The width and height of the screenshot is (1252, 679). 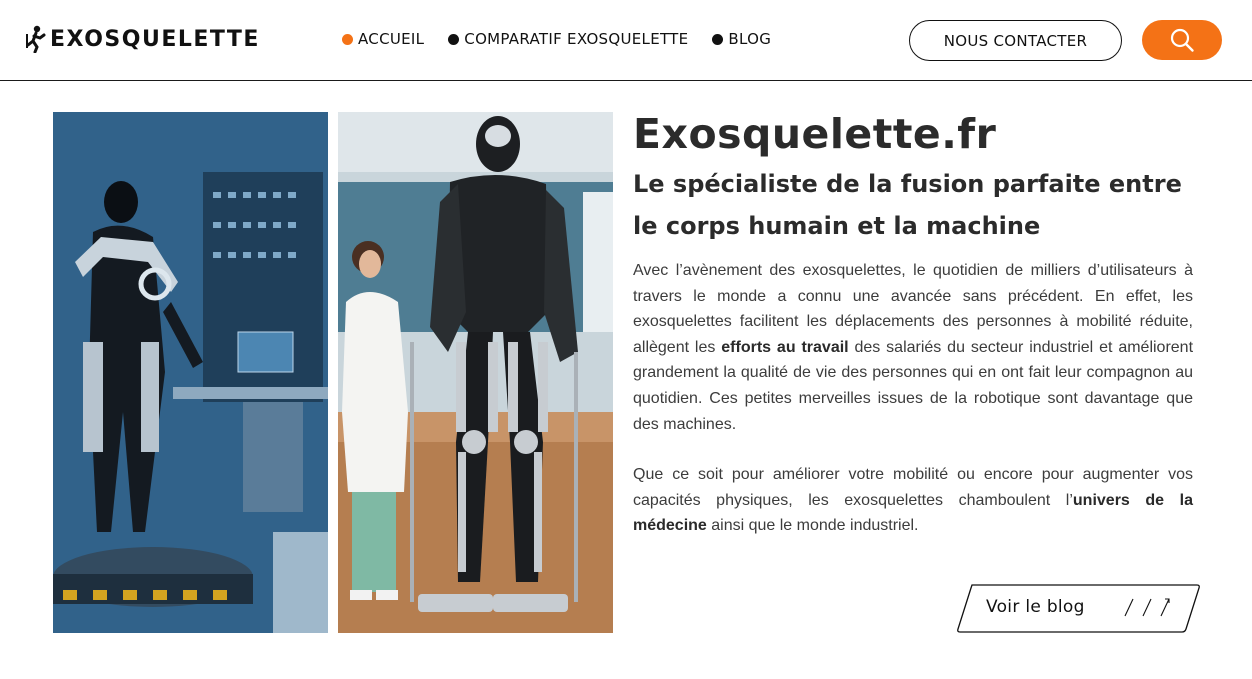 What do you see at coordinates (1015, 40) in the screenshot?
I see `contact-button: NOUS CONTACTER` at bounding box center [1015, 40].